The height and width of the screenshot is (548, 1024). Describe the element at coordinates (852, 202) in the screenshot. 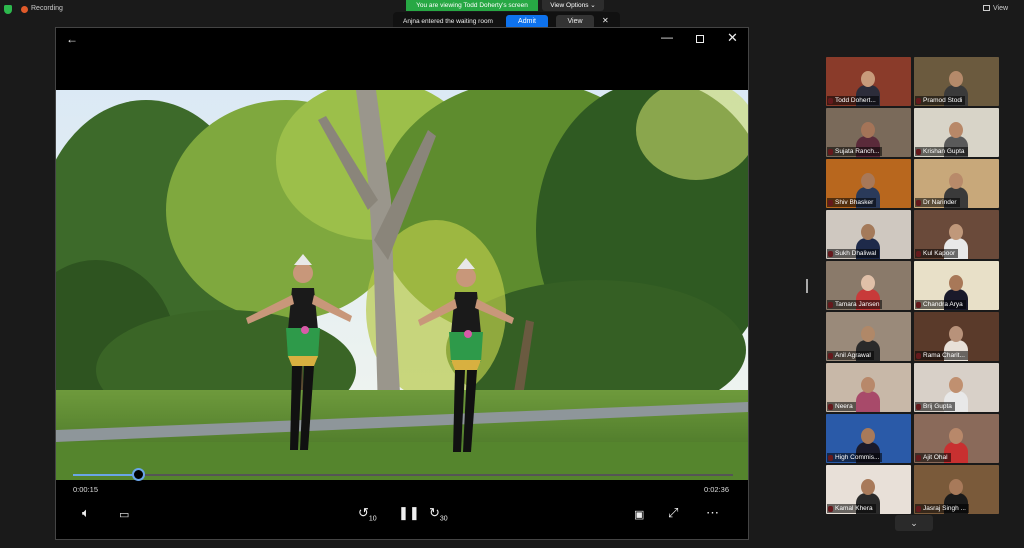

I see `participant-name: Shiv Bhasker` at that location.